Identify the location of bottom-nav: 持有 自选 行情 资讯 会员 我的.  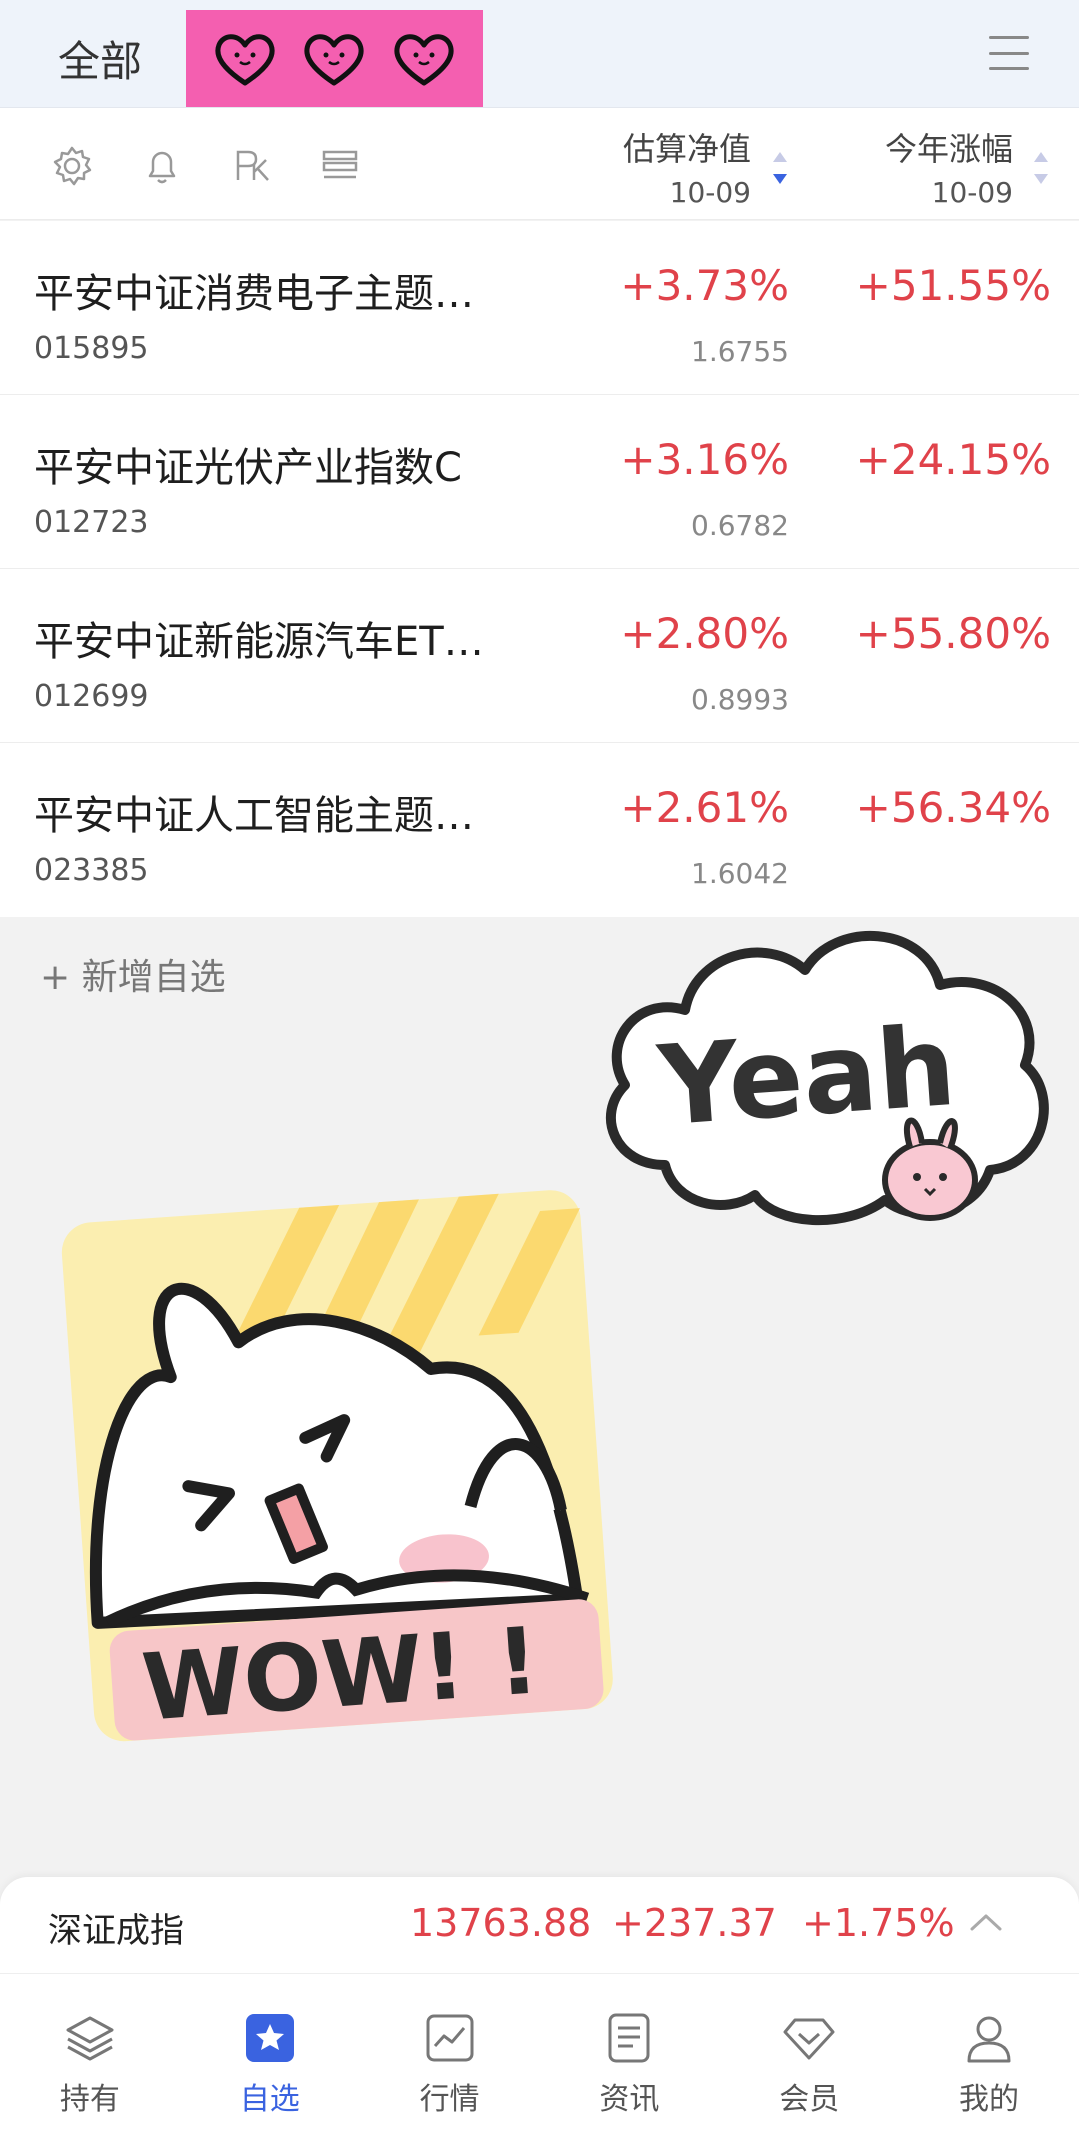
(539, 2058).